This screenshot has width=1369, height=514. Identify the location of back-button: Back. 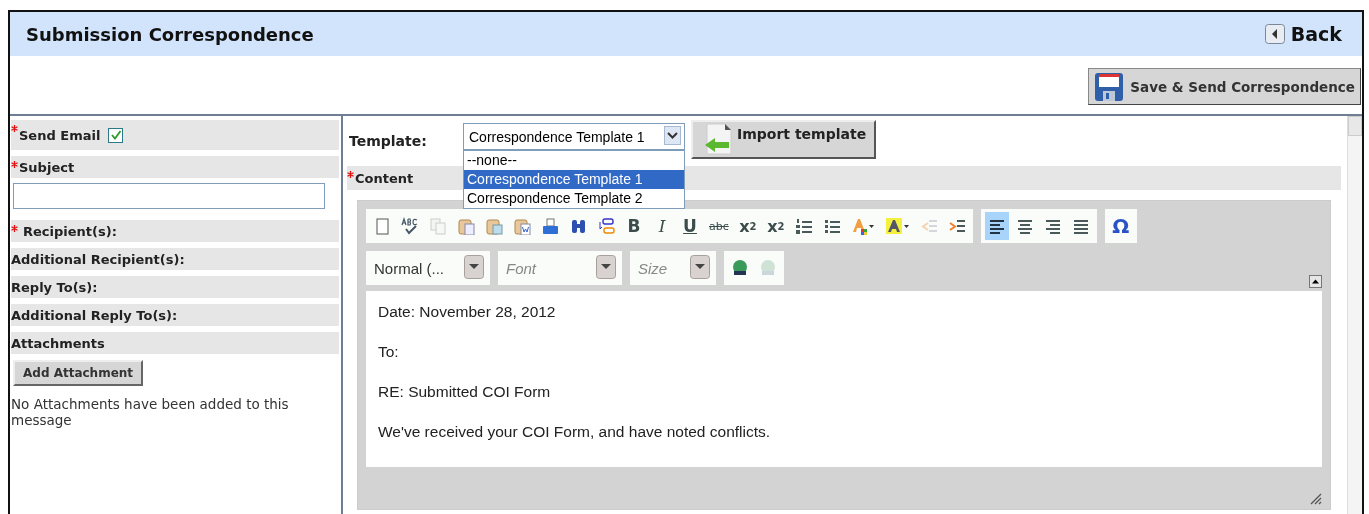
(1303, 34).